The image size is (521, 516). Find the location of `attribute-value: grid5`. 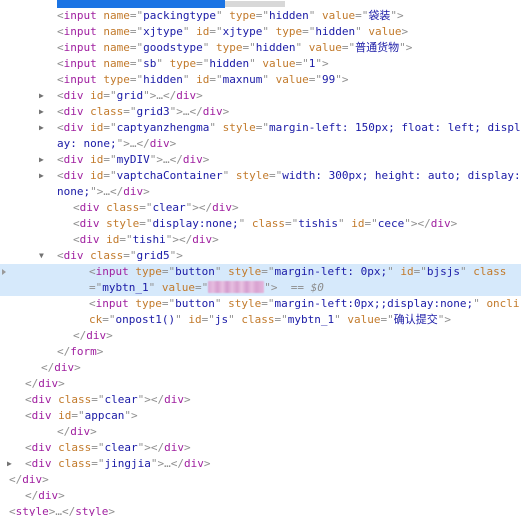

attribute-value: grid5 is located at coordinates (153, 255).